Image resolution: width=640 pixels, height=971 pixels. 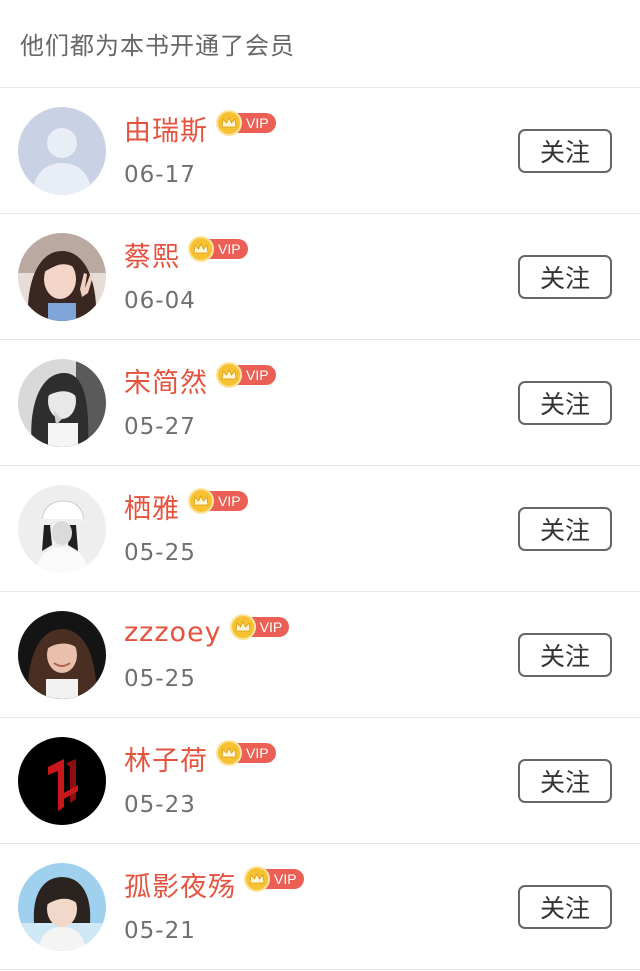 I want to click on join-date: 06-17, so click(x=160, y=175).